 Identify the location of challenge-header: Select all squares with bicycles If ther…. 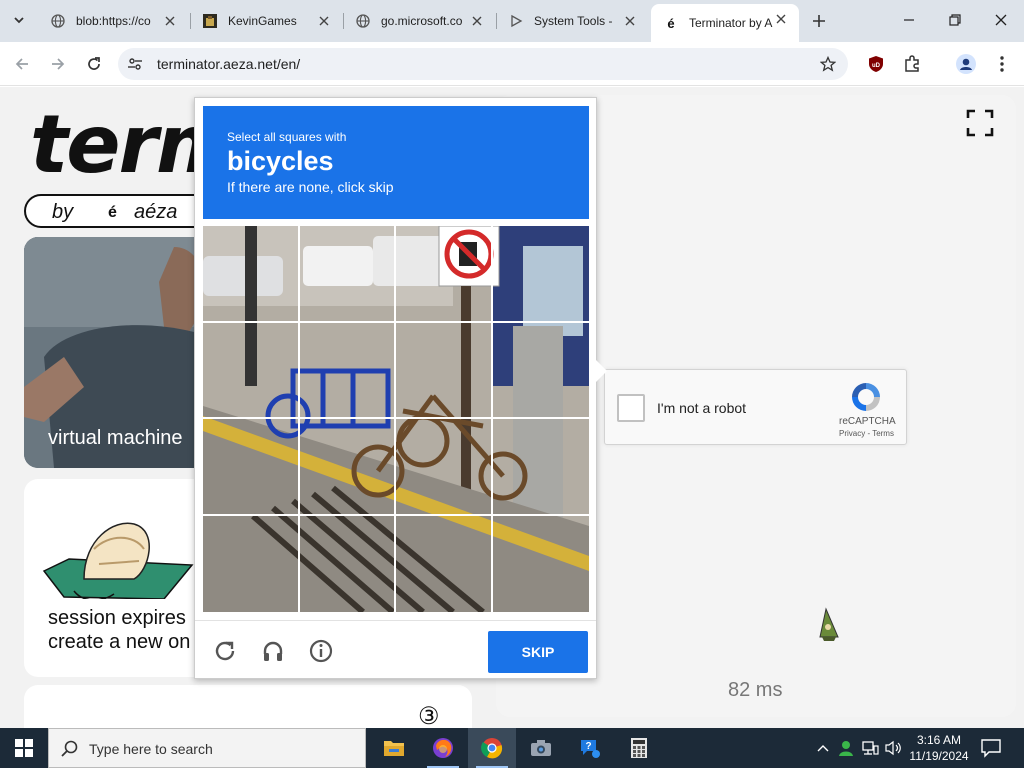
(396, 162).